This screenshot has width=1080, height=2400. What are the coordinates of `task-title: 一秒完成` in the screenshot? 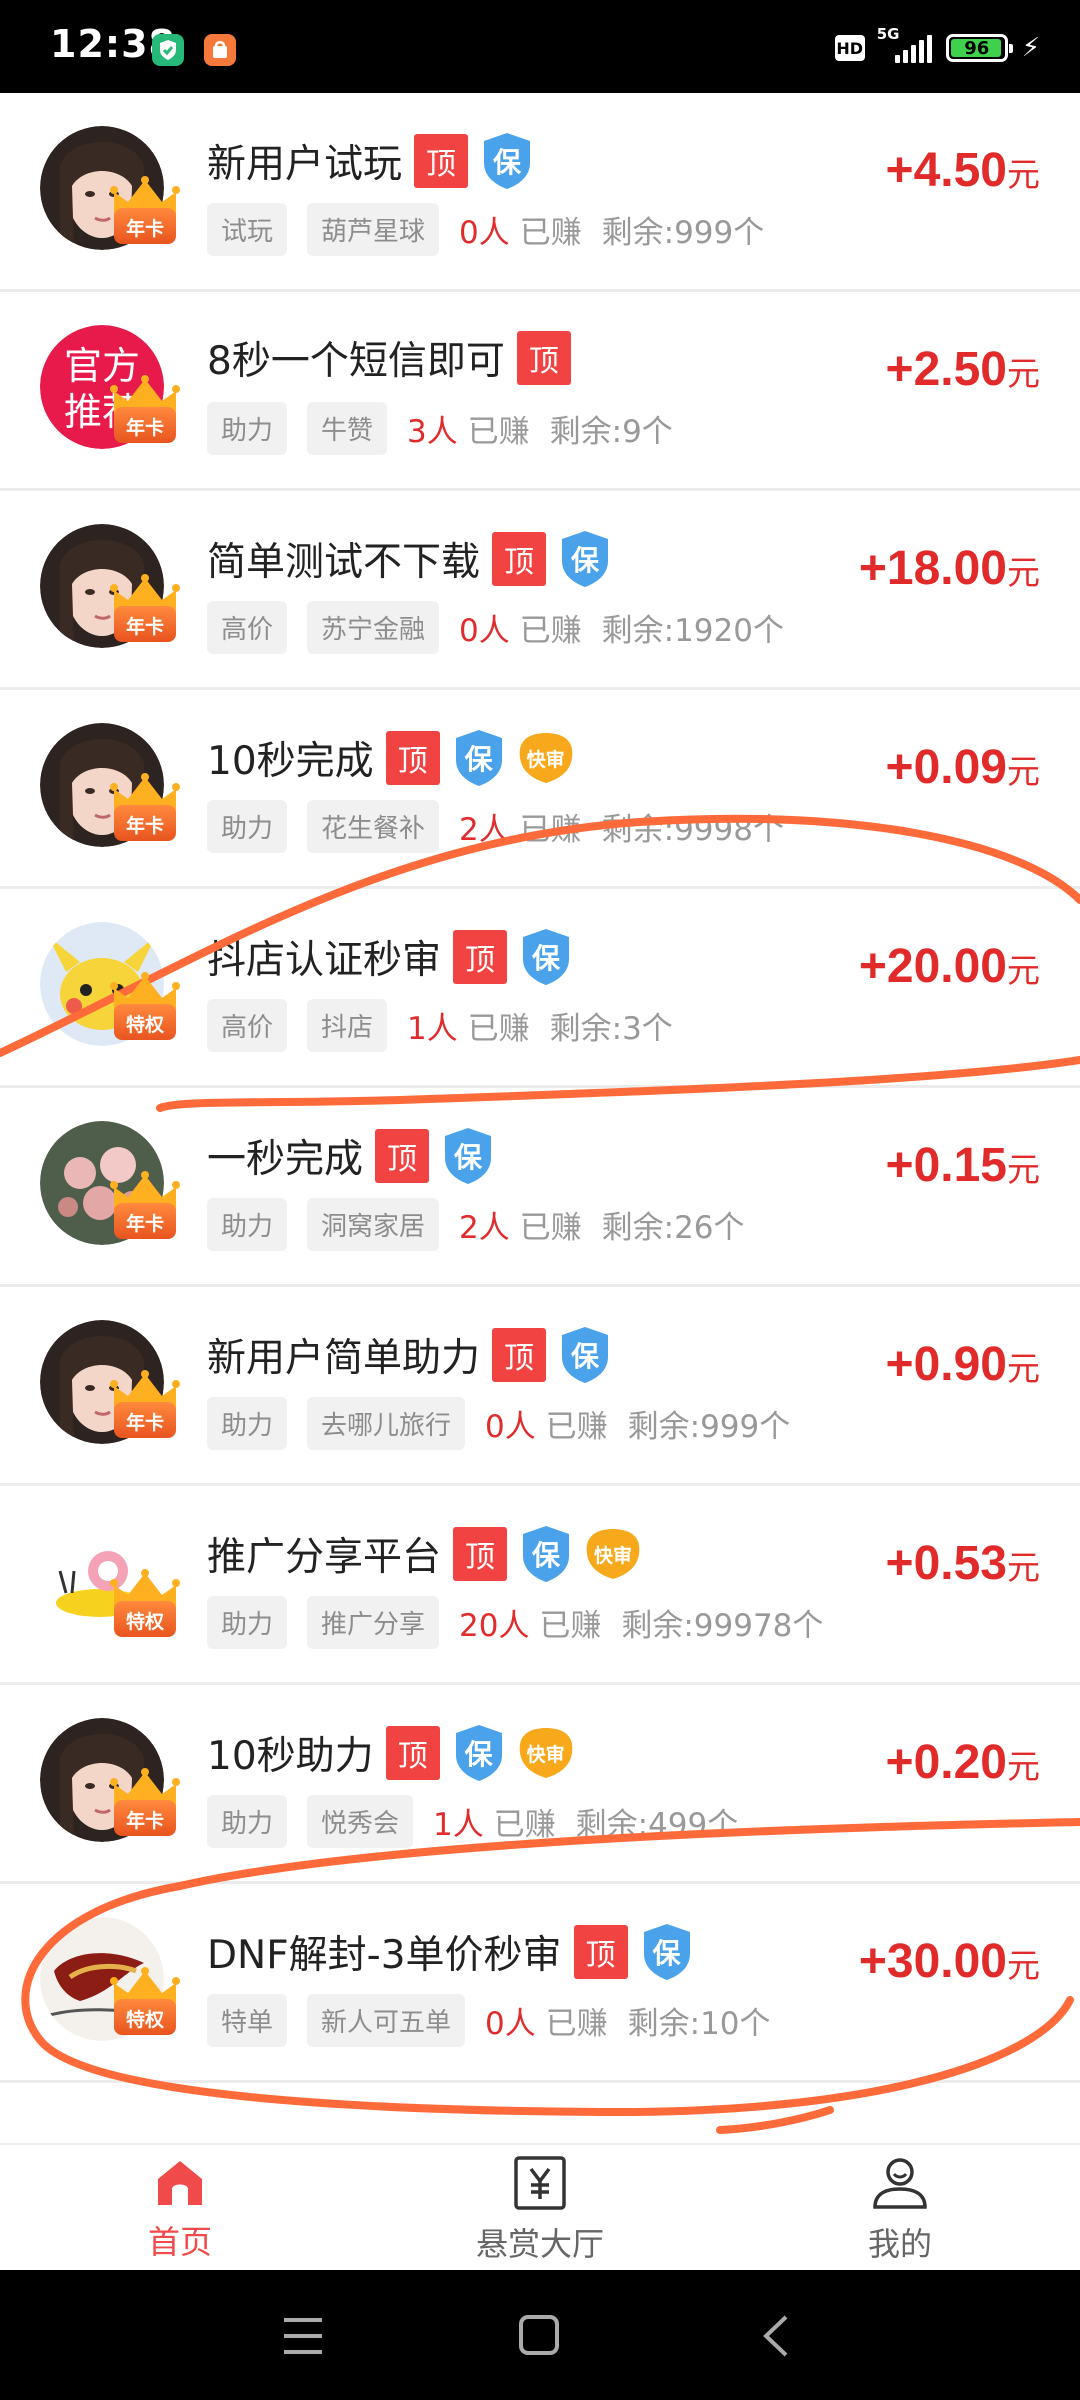 It's located at (285, 1159).